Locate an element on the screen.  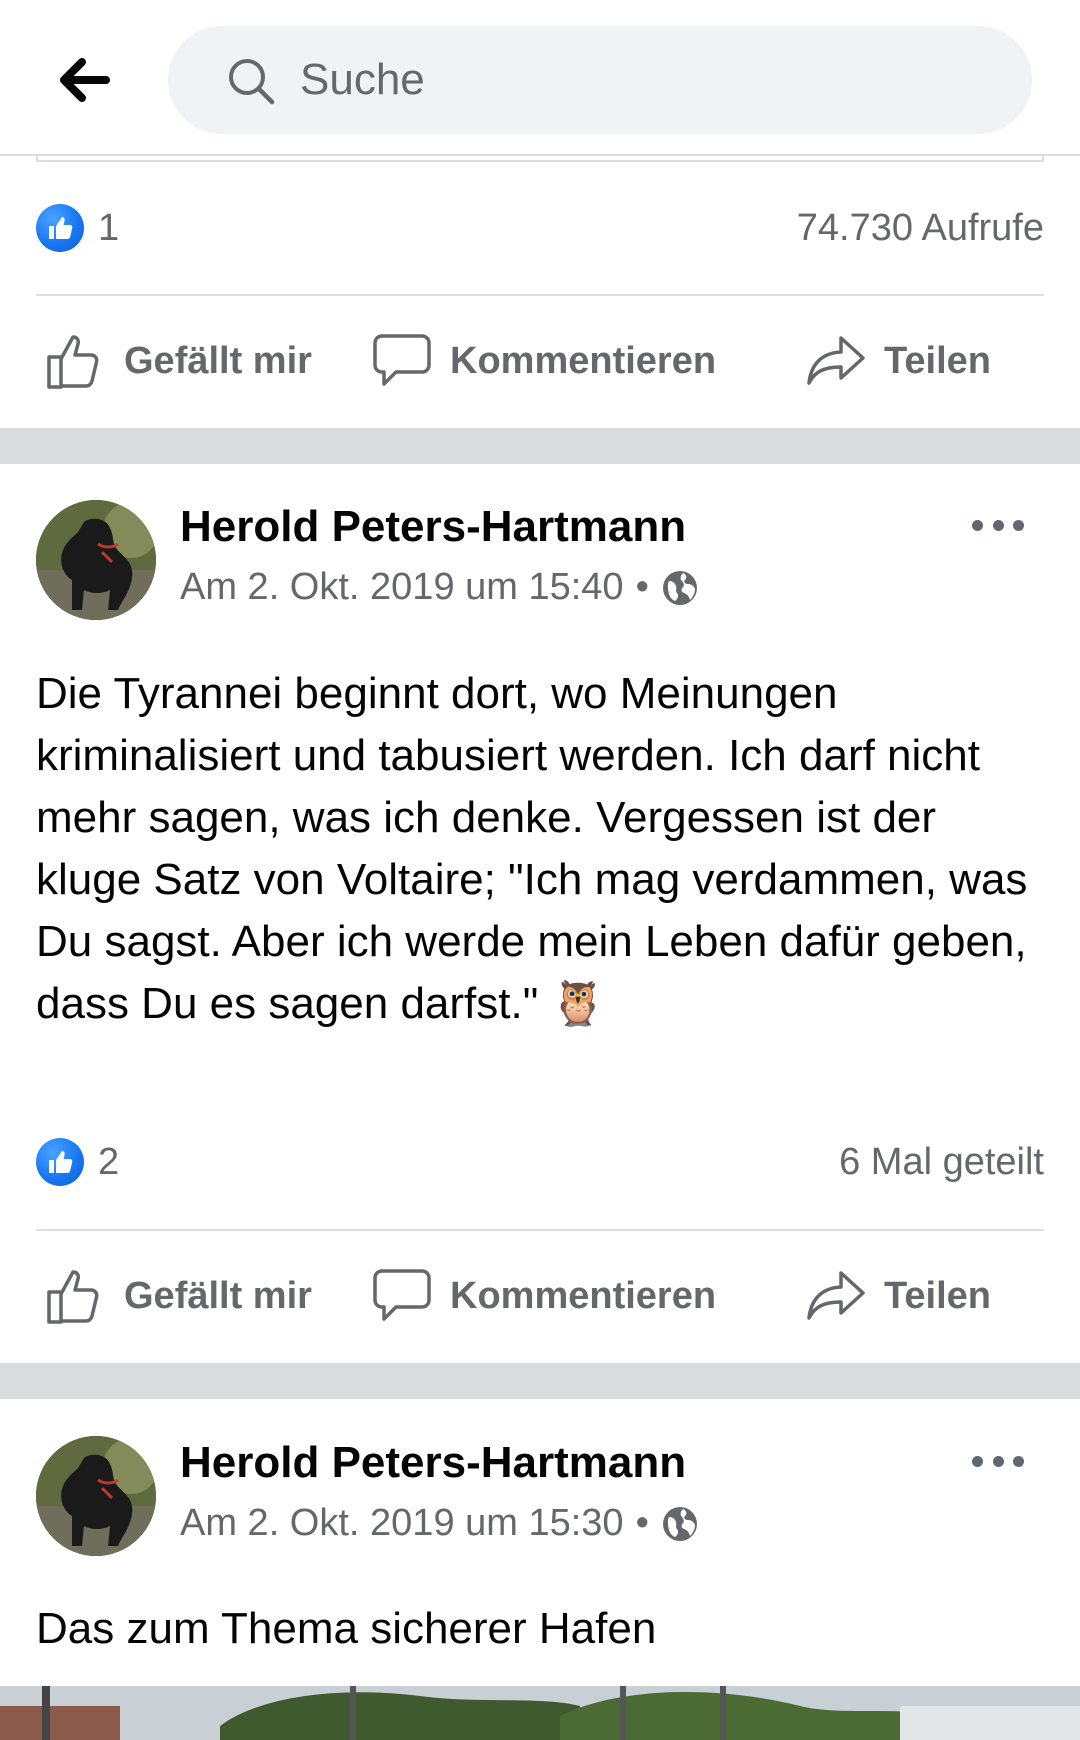
search-icon is located at coordinates (252, 82).